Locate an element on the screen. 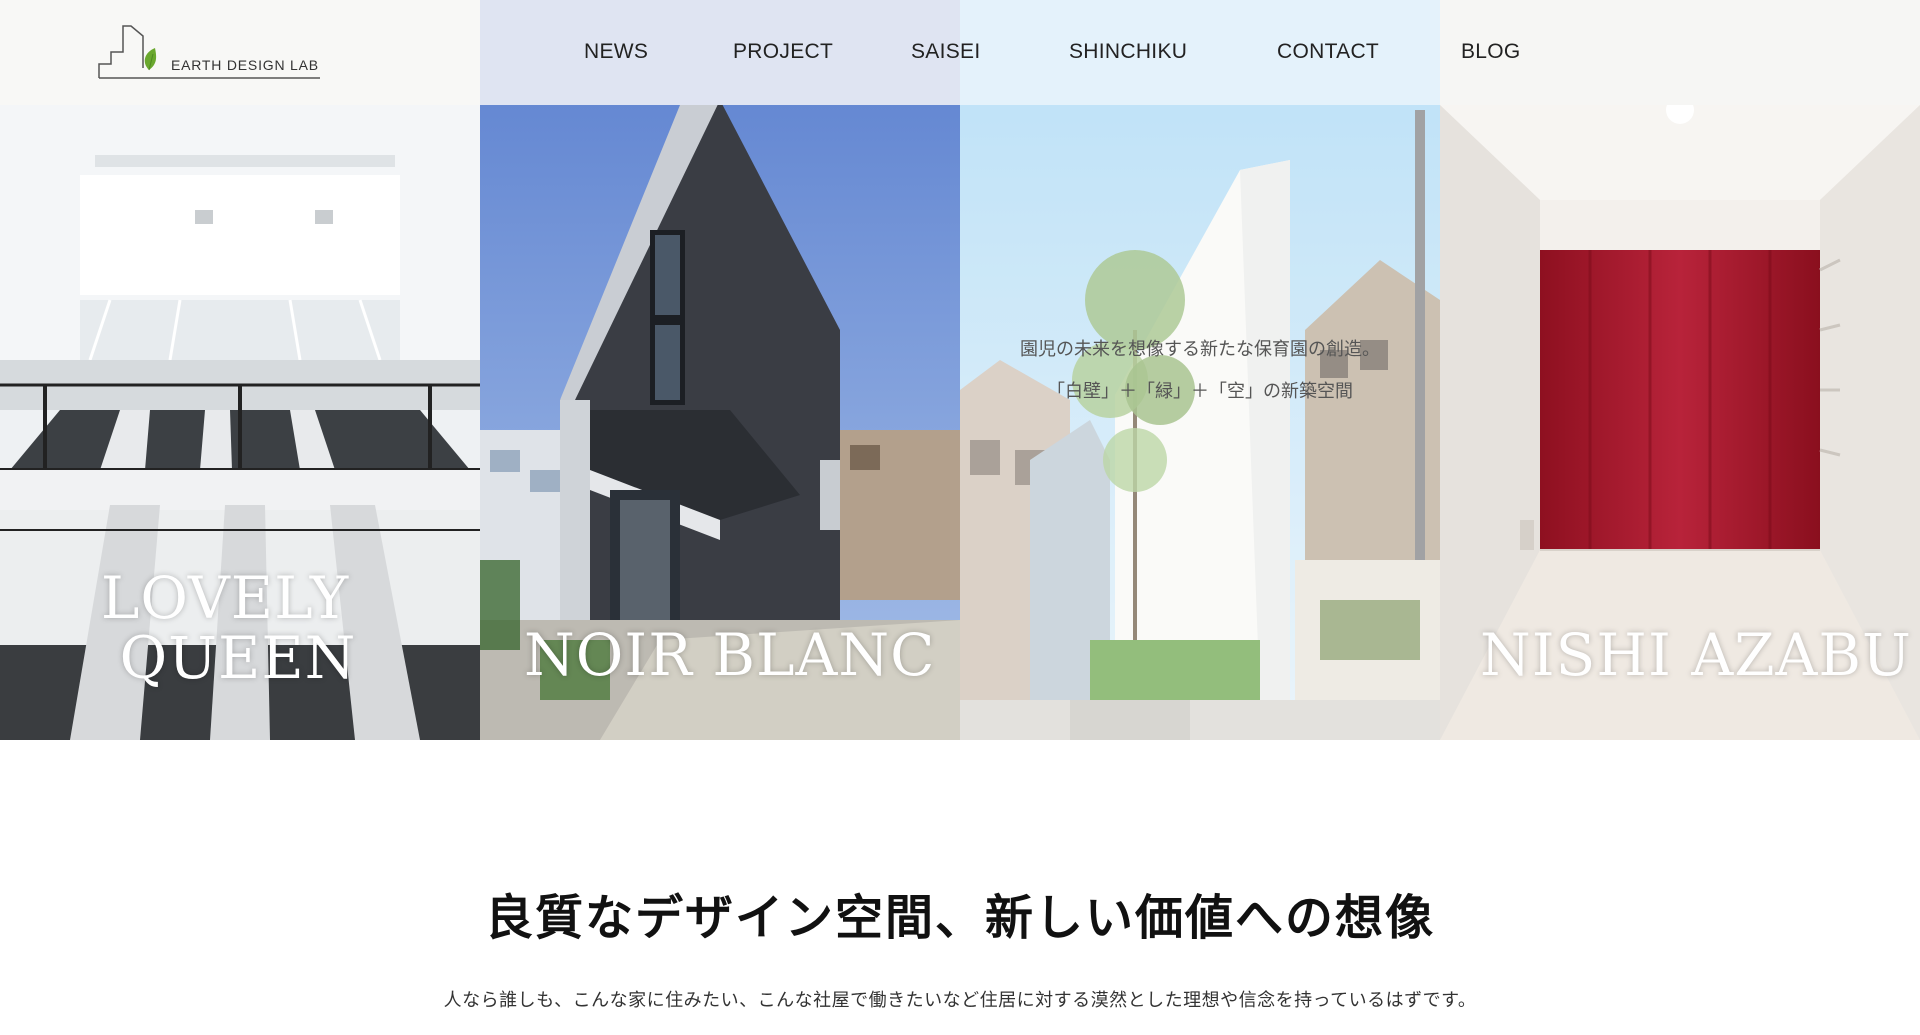 This screenshot has height=1035, width=1920. nav-saisei: SAISEI is located at coordinates (946, 52).